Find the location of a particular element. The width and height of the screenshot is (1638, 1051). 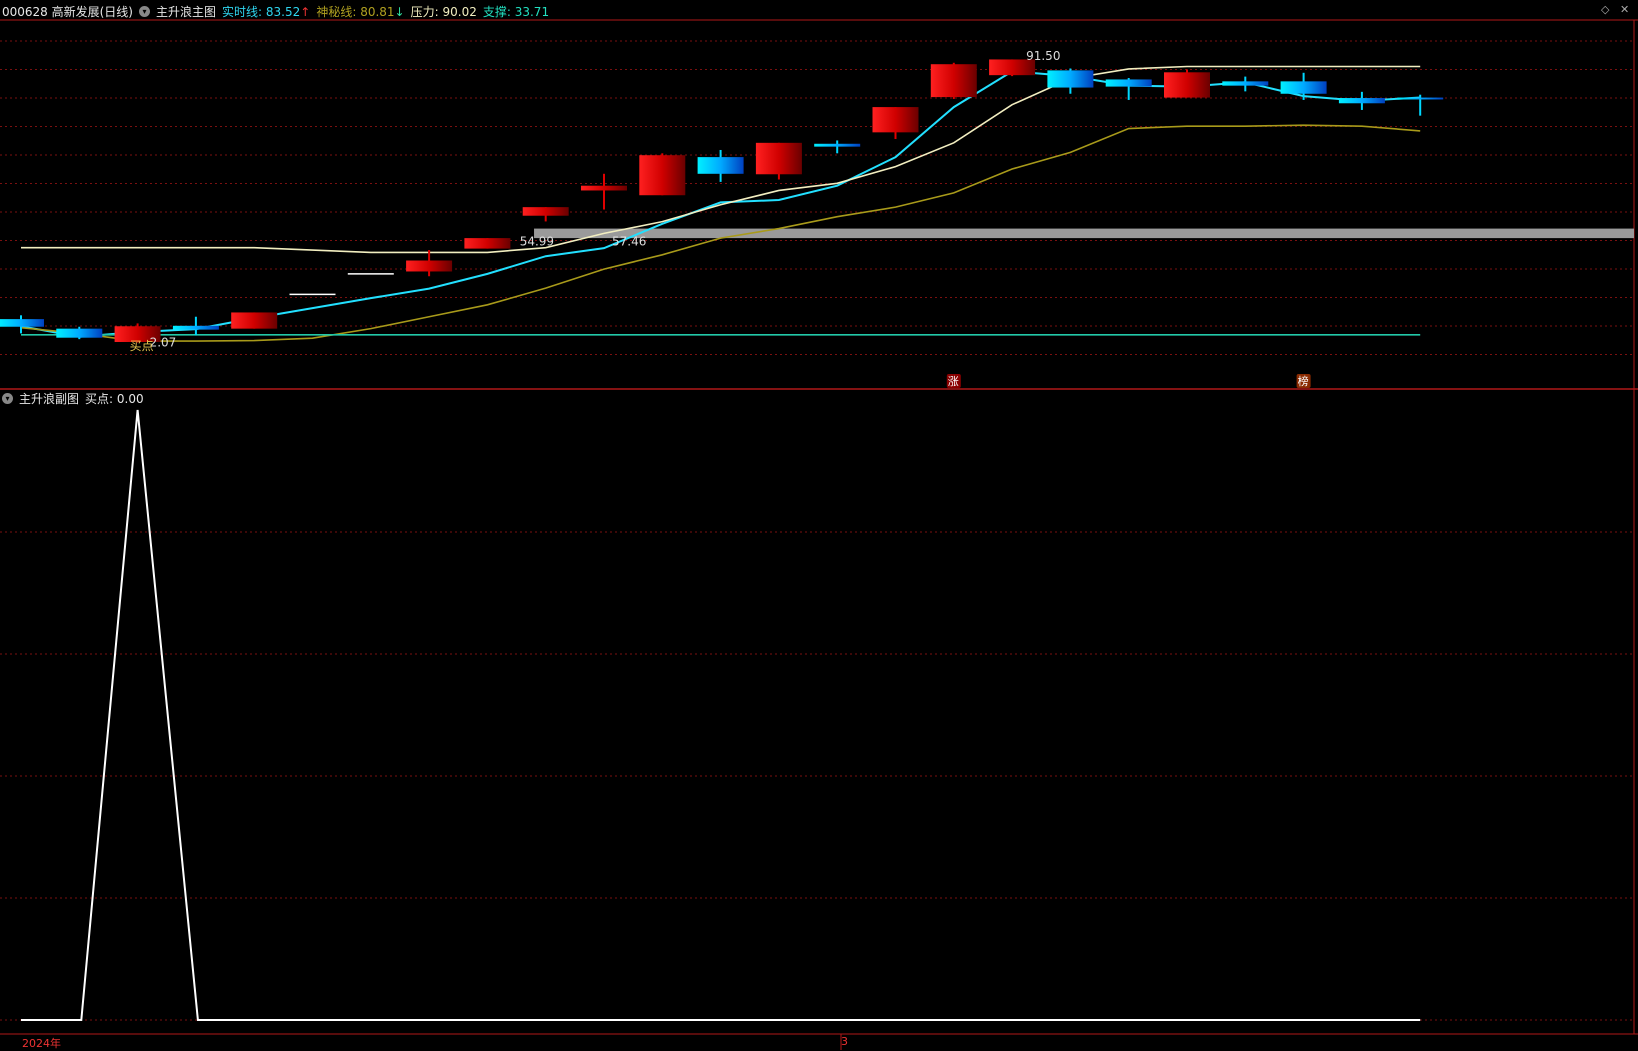

stock-title: 000628 高新发展(日线) is located at coordinates (67, 11).